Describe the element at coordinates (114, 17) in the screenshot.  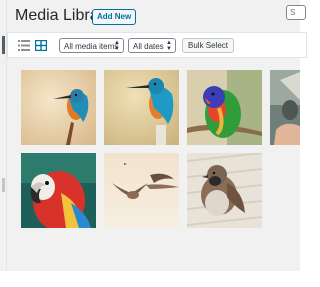
I see `add-new-button: Add New` at that location.